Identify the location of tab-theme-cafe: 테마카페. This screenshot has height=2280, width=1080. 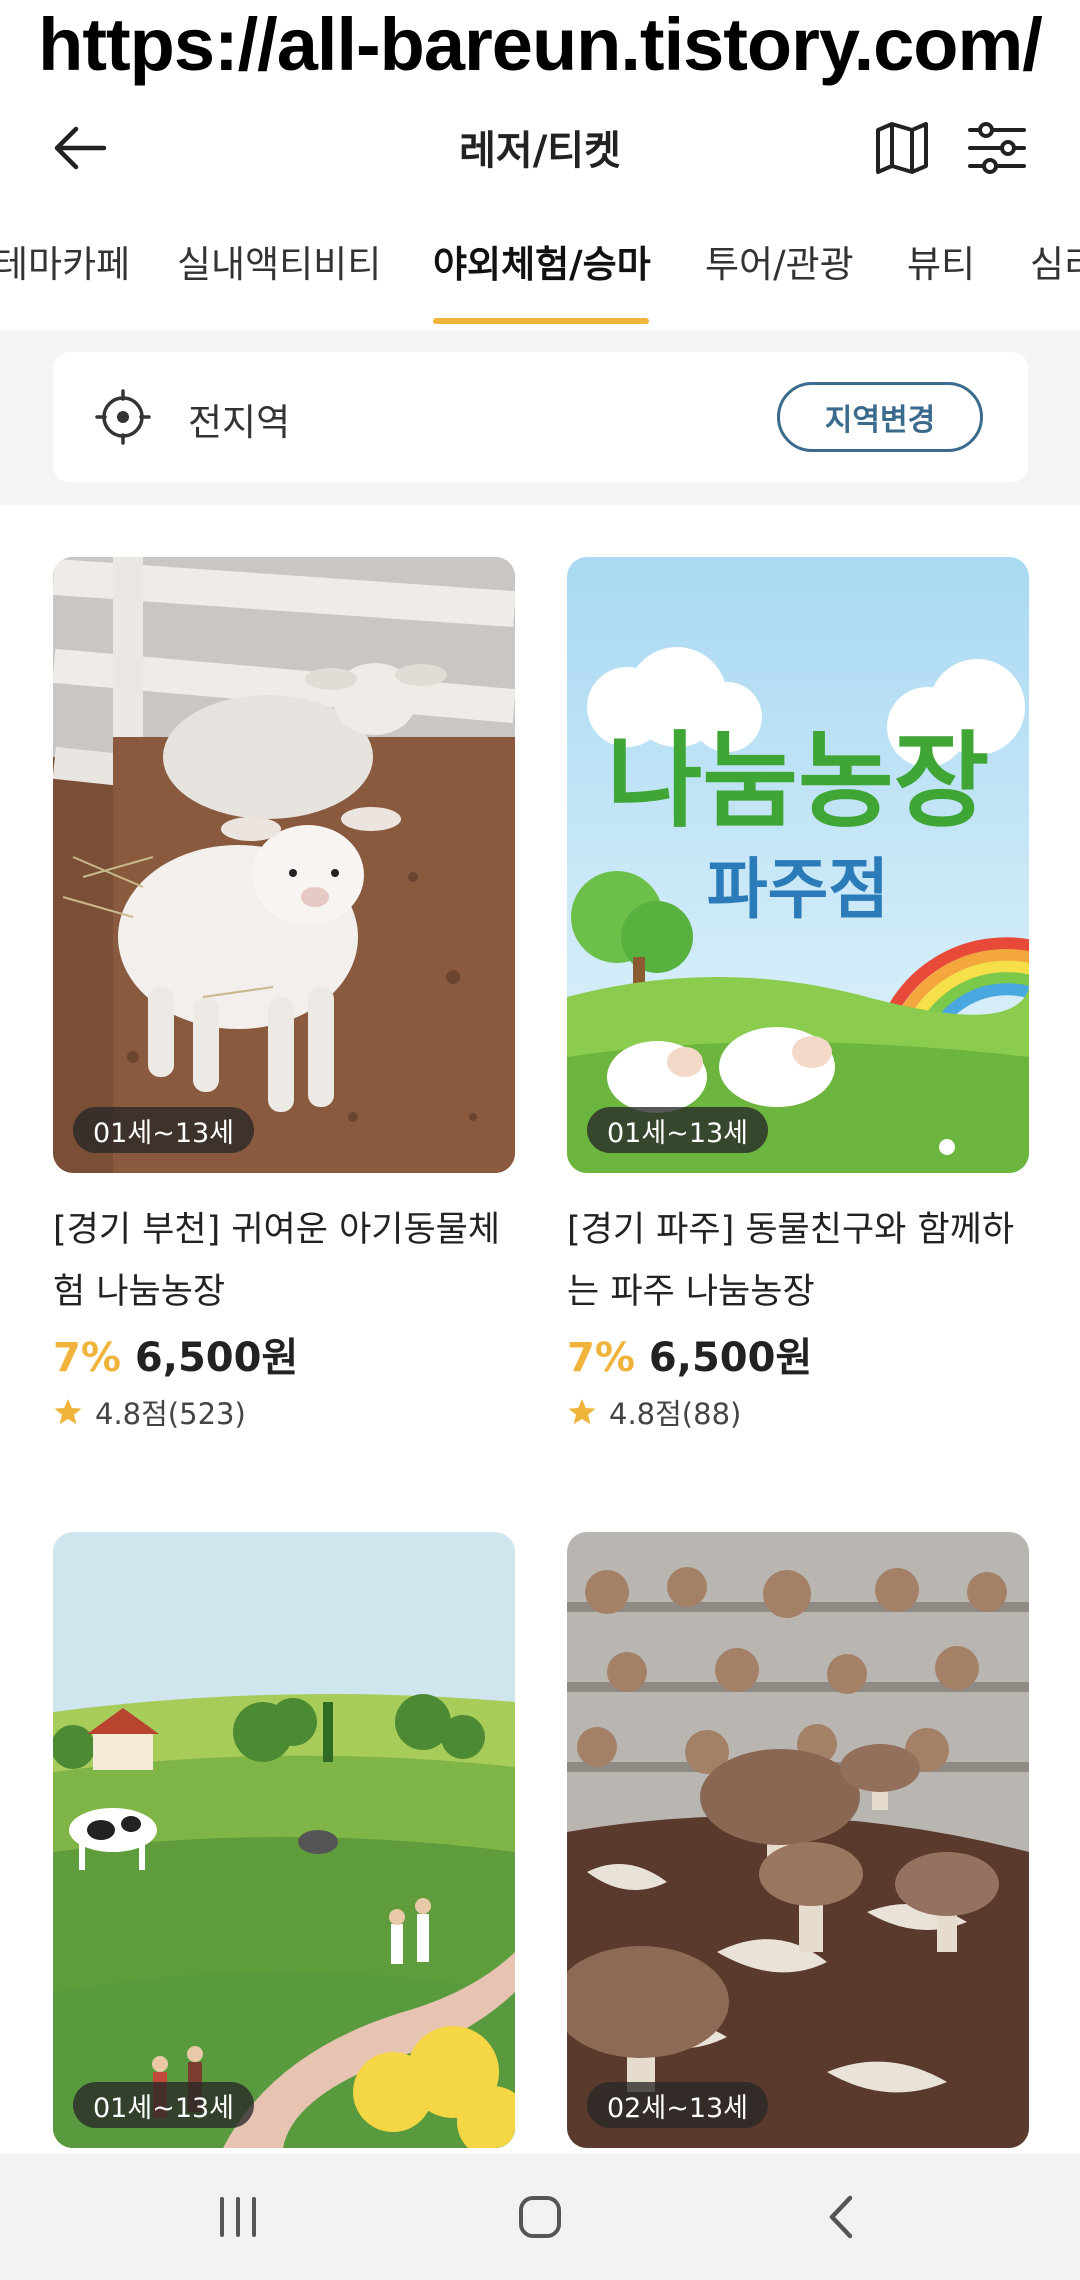
(65, 261).